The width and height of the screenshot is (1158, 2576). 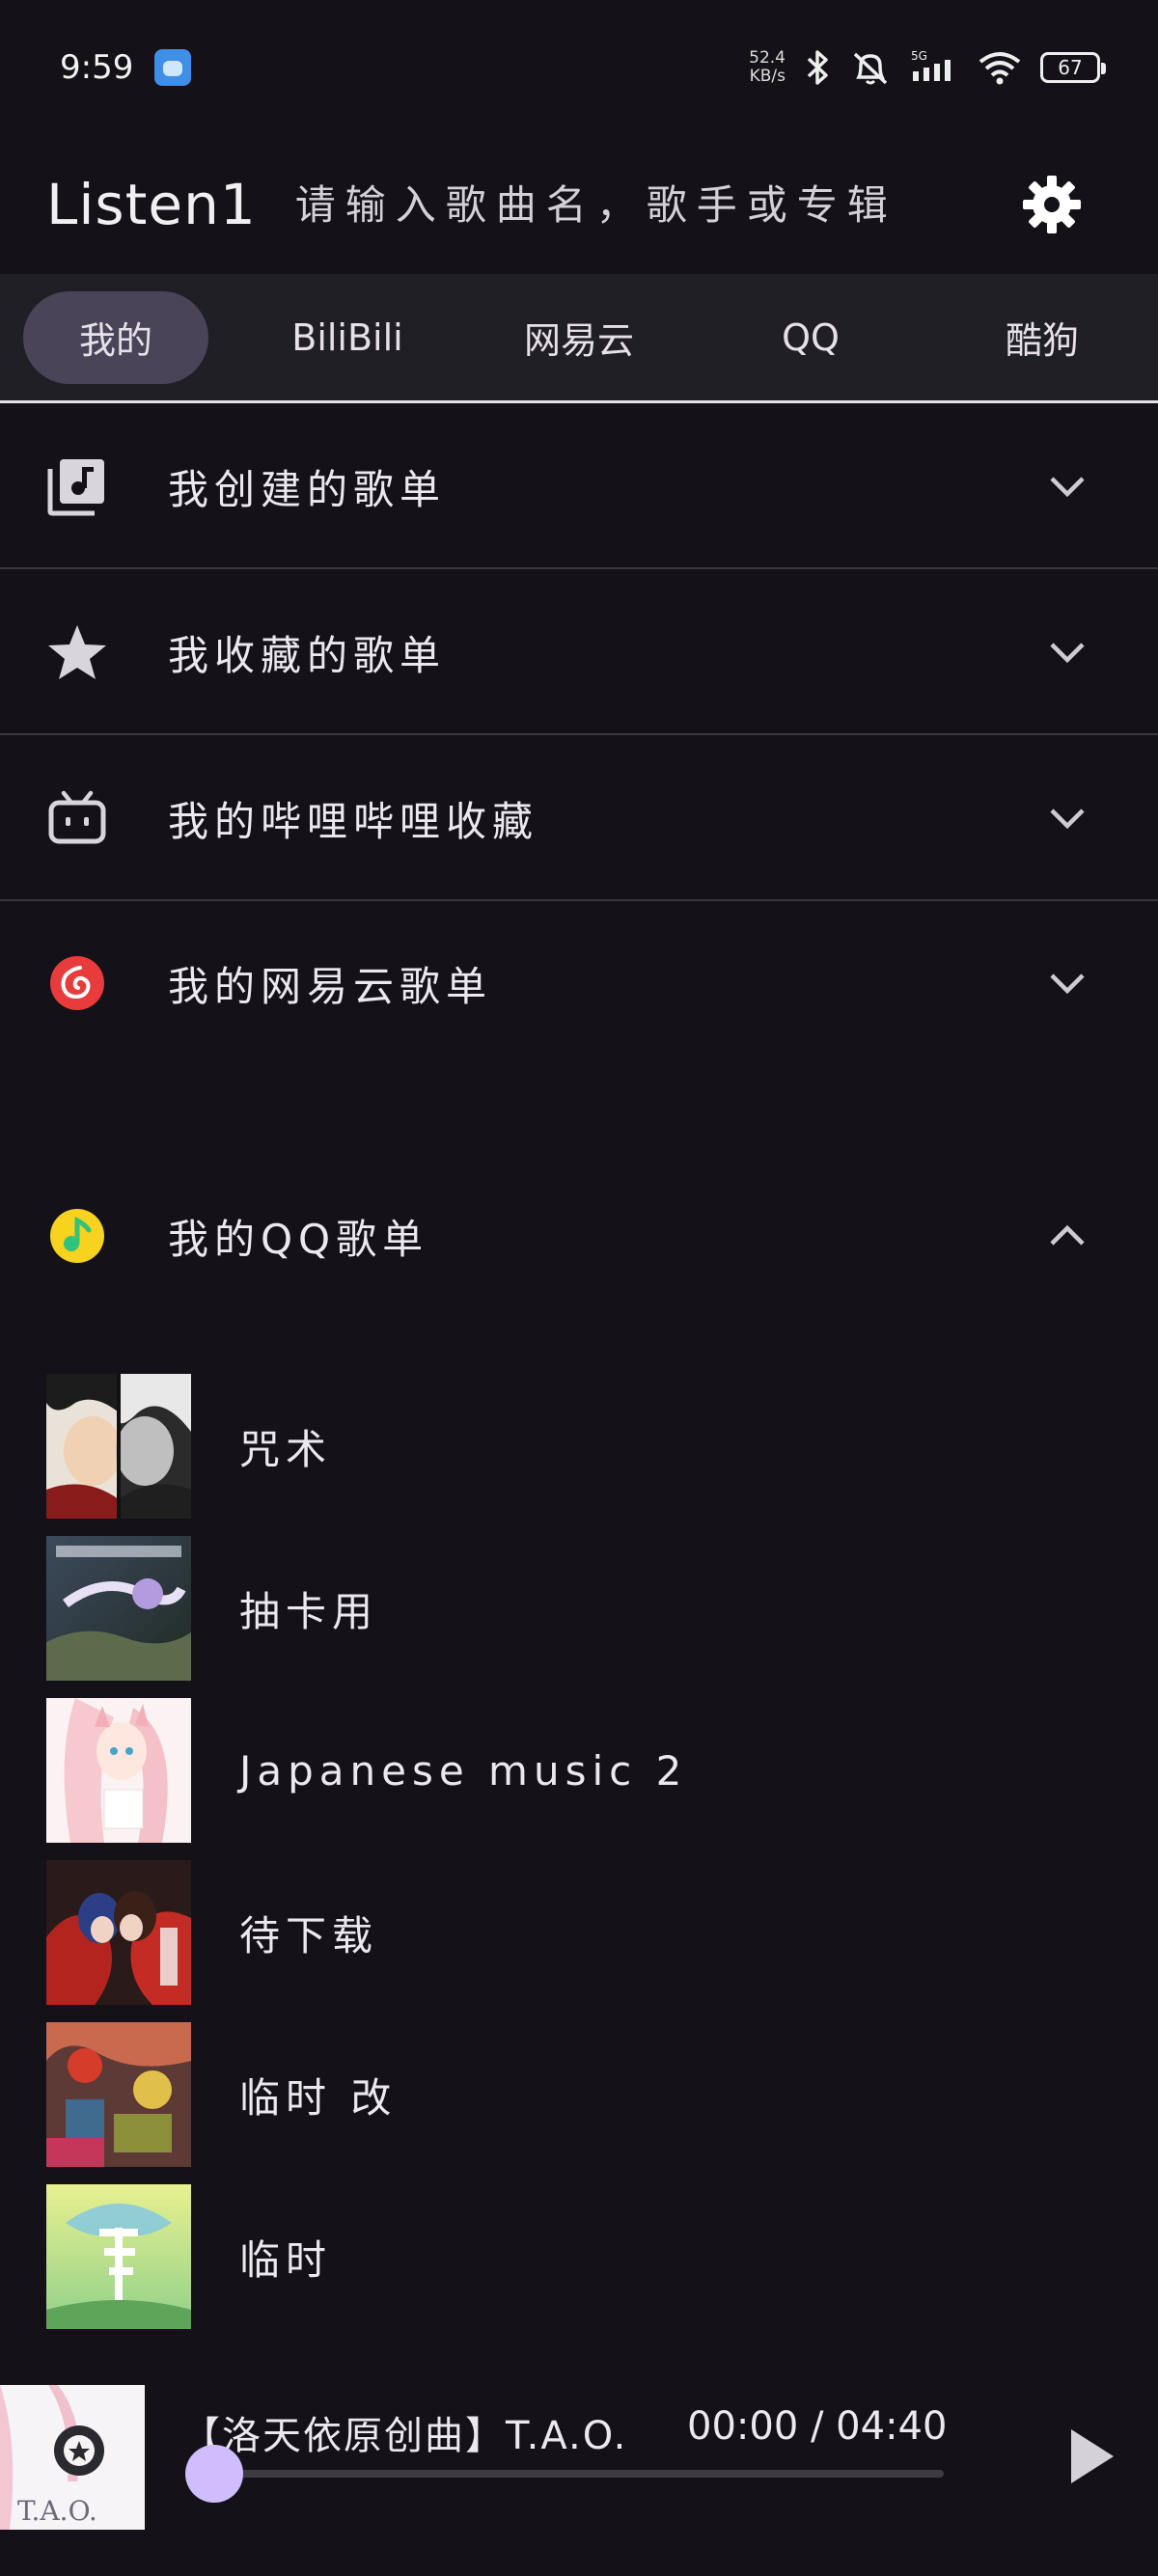 I want to click on cellular-signal-icon: 5G, so click(x=931, y=65).